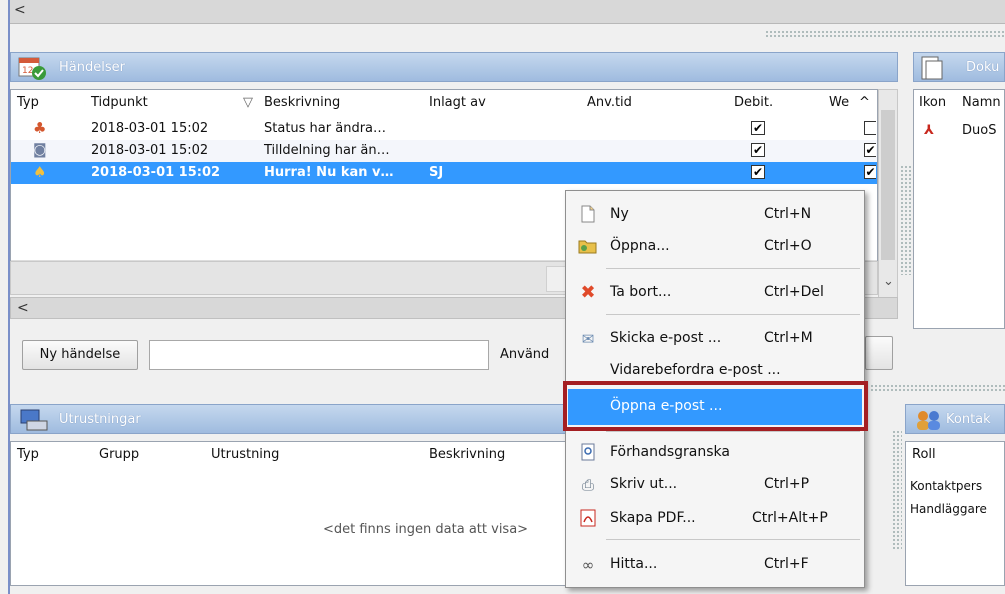  What do you see at coordinates (588, 292) in the screenshot?
I see `delete-x-icon: ✖` at bounding box center [588, 292].